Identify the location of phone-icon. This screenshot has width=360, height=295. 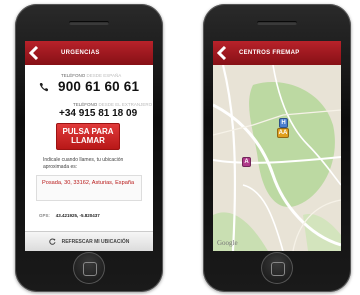
(43, 86).